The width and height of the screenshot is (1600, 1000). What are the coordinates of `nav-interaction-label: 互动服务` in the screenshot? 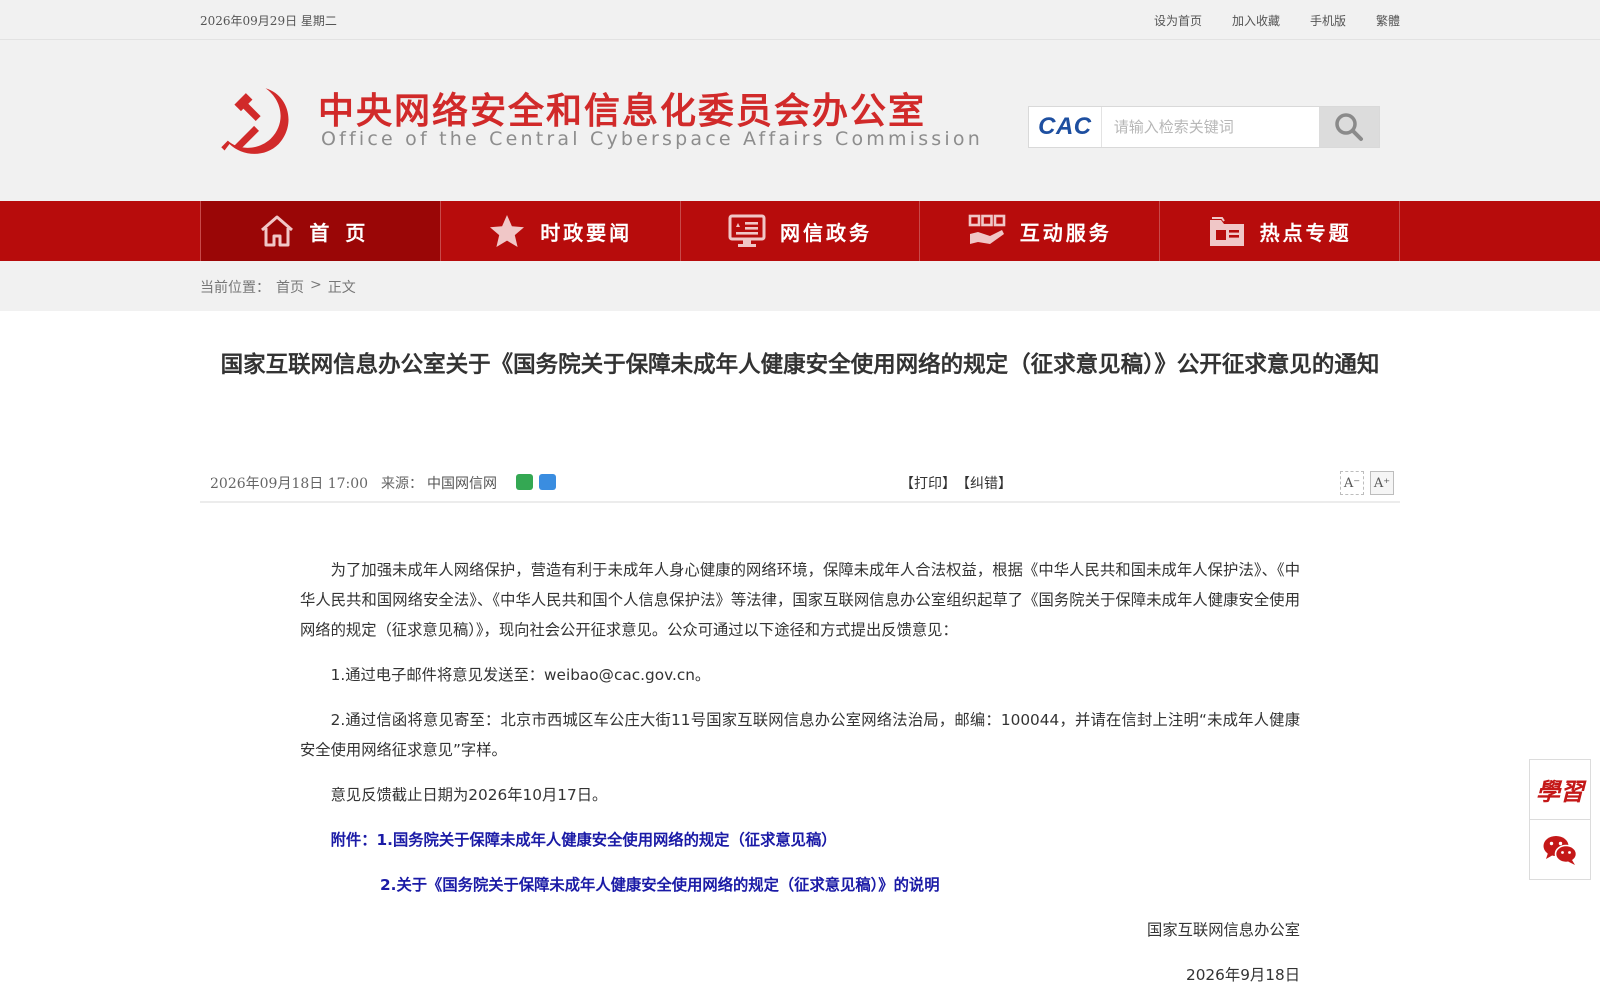 It's located at (1065, 232).